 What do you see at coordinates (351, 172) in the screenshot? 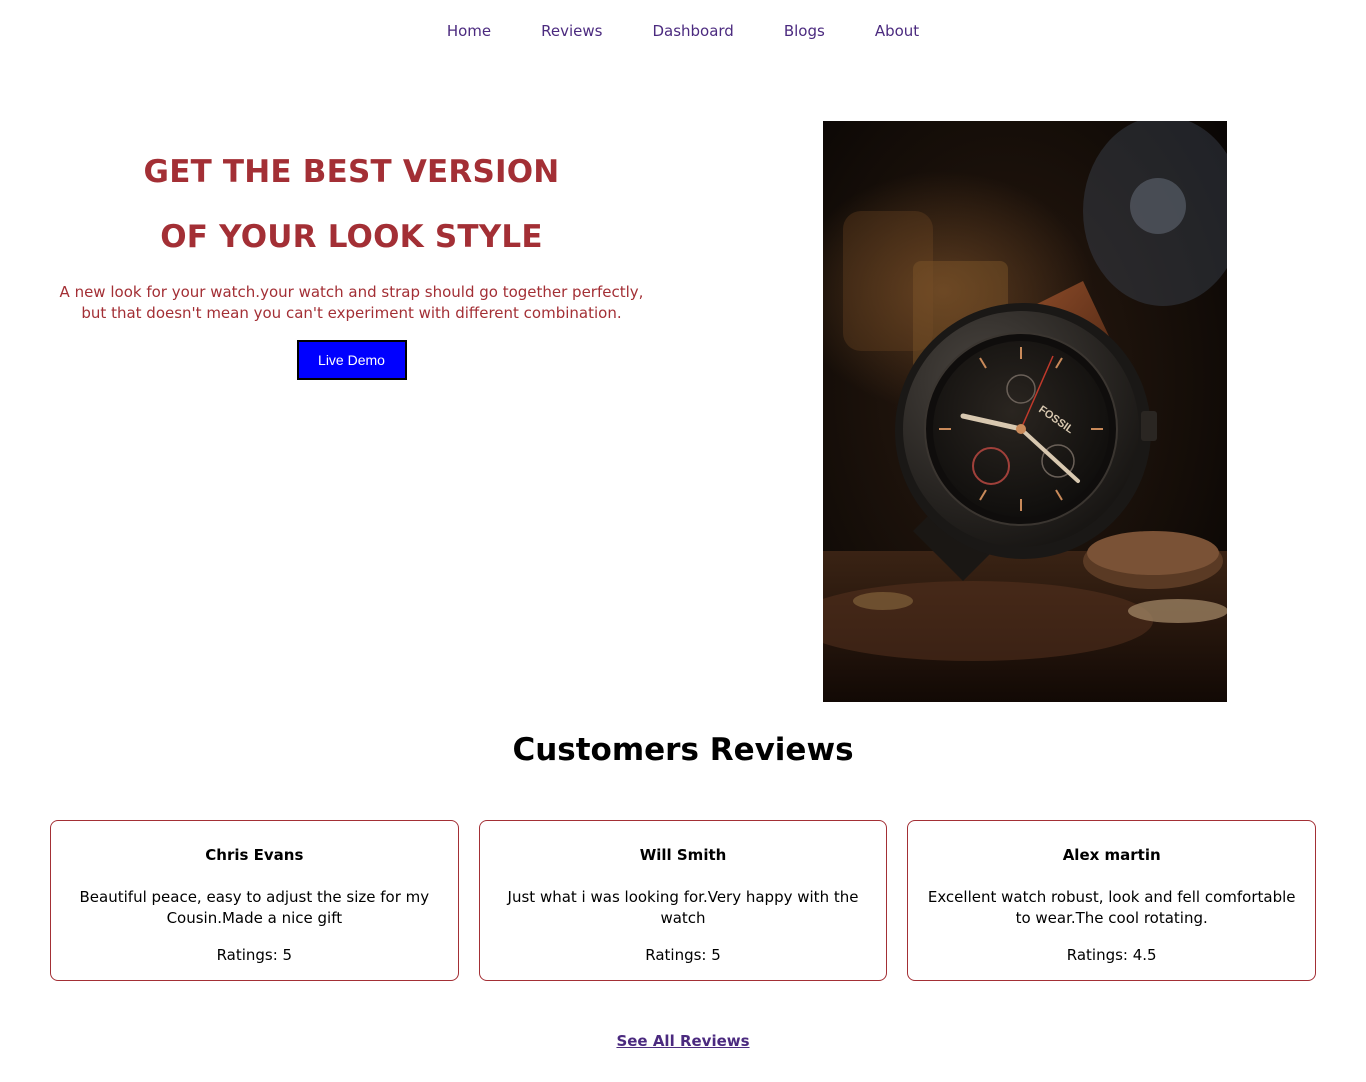
I see `hero-title-line1: GET THE BEST VERSION` at bounding box center [351, 172].